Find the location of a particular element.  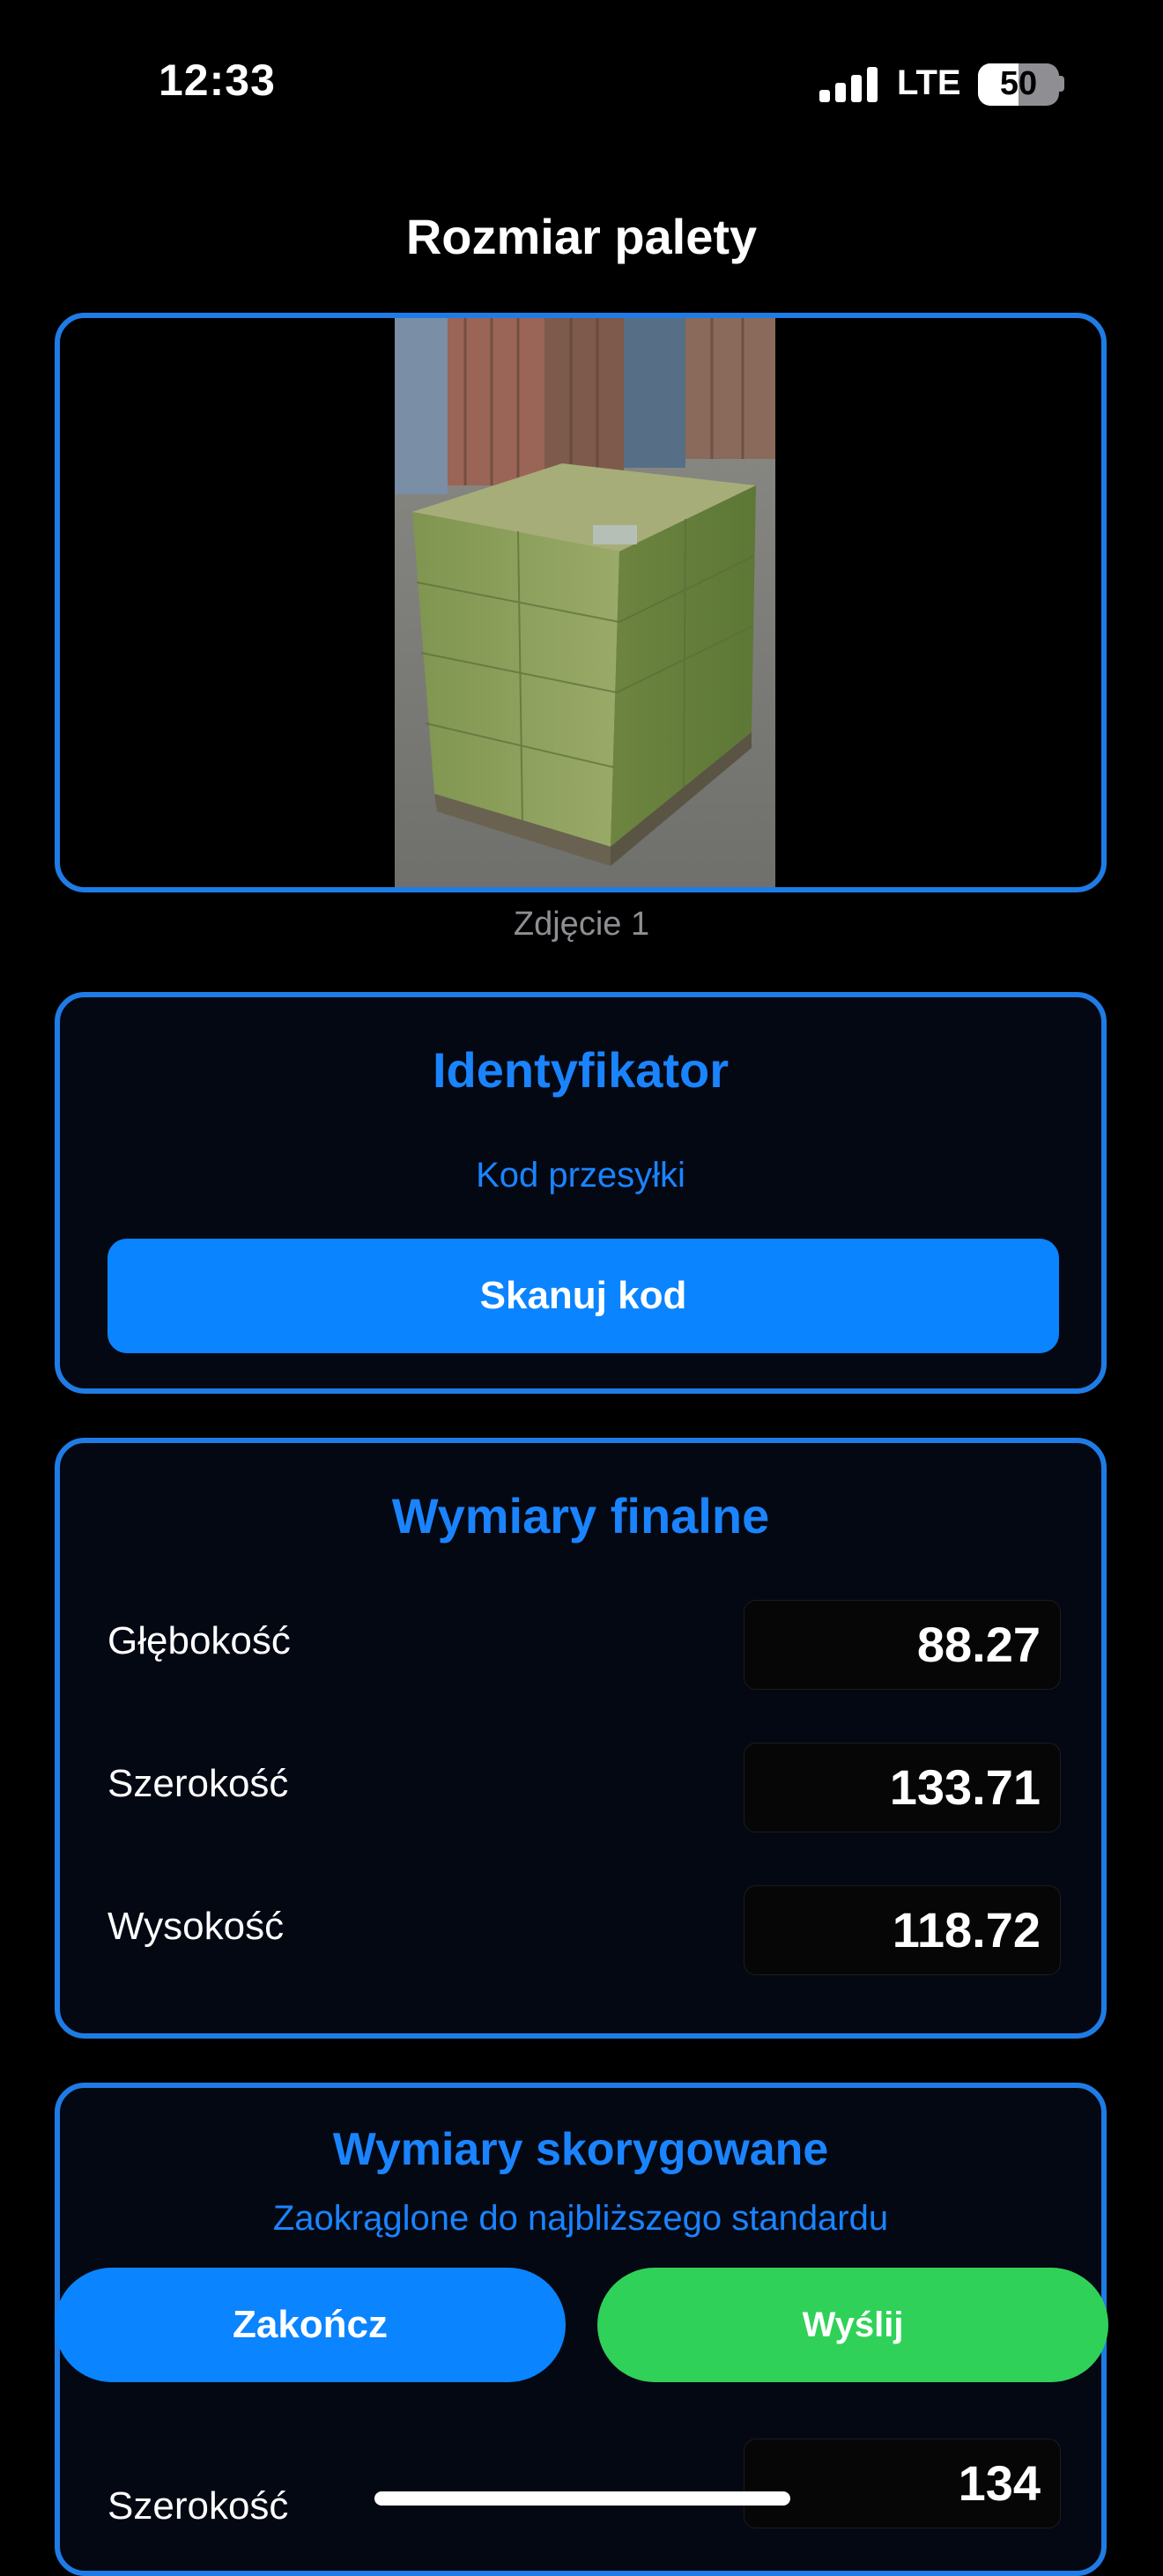

corrected-width-label: Szerokość is located at coordinates (198, 2506).